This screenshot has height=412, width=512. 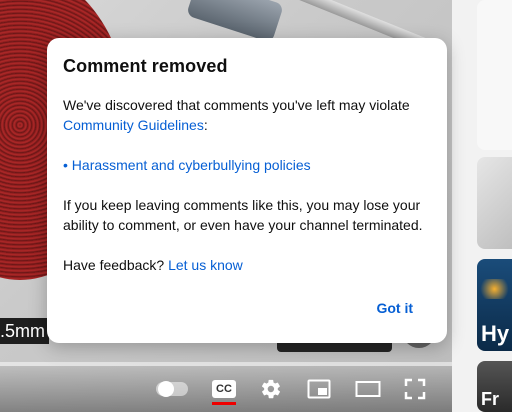 I want to click on settings-gear-icon, so click(x=271, y=389).